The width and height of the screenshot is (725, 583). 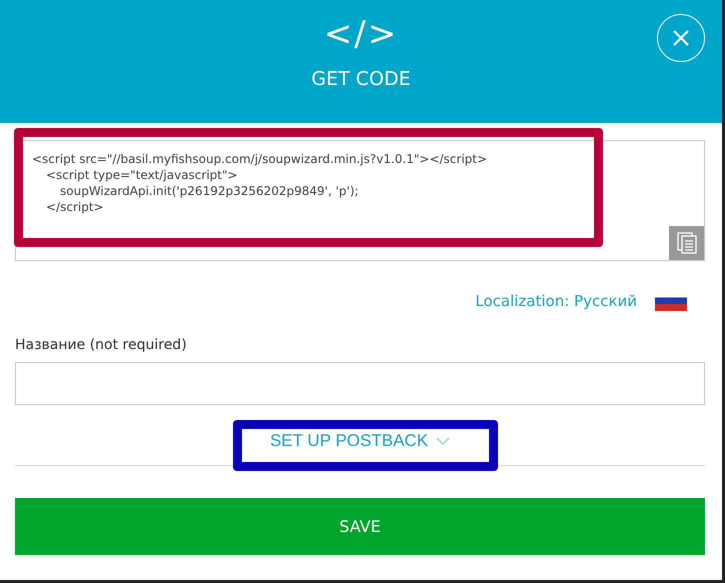 What do you see at coordinates (443, 441) in the screenshot?
I see `chevron-icon` at bounding box center [443, 441].